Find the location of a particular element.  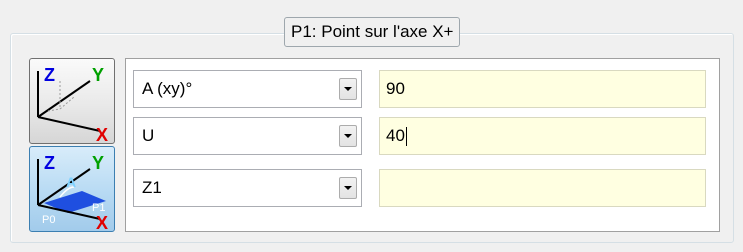

xyz-axes-icon: Z Y X is located at coordinates (72, 105).